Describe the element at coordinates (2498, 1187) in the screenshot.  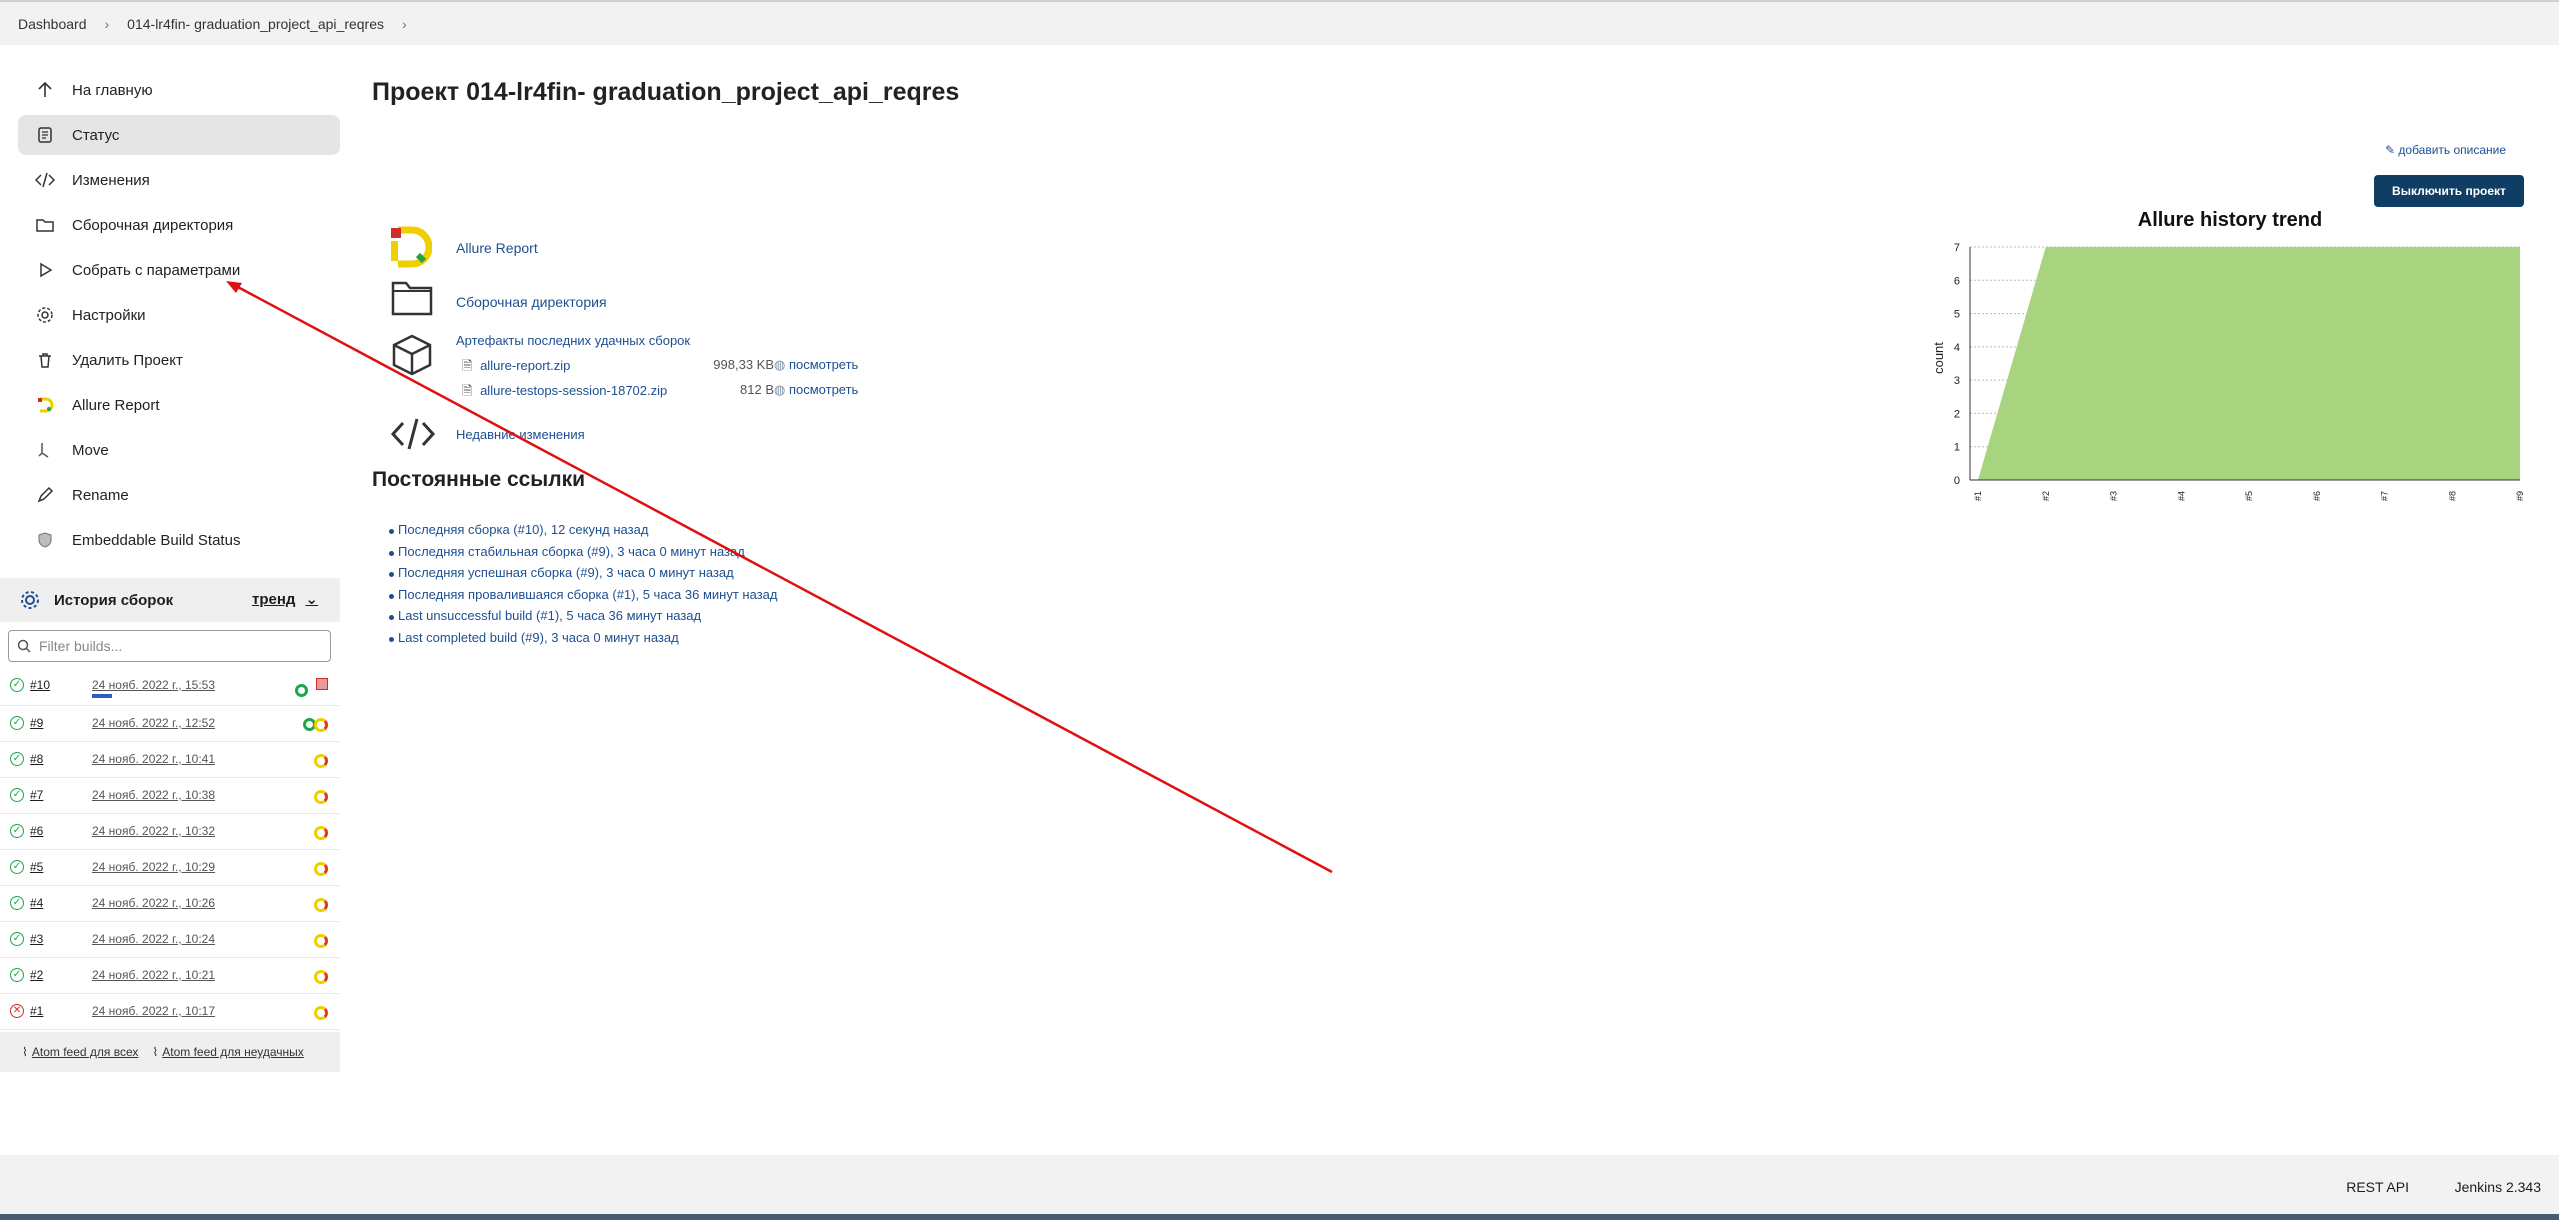
I see `jenkins-version: Jenkins 2.343` at that location.